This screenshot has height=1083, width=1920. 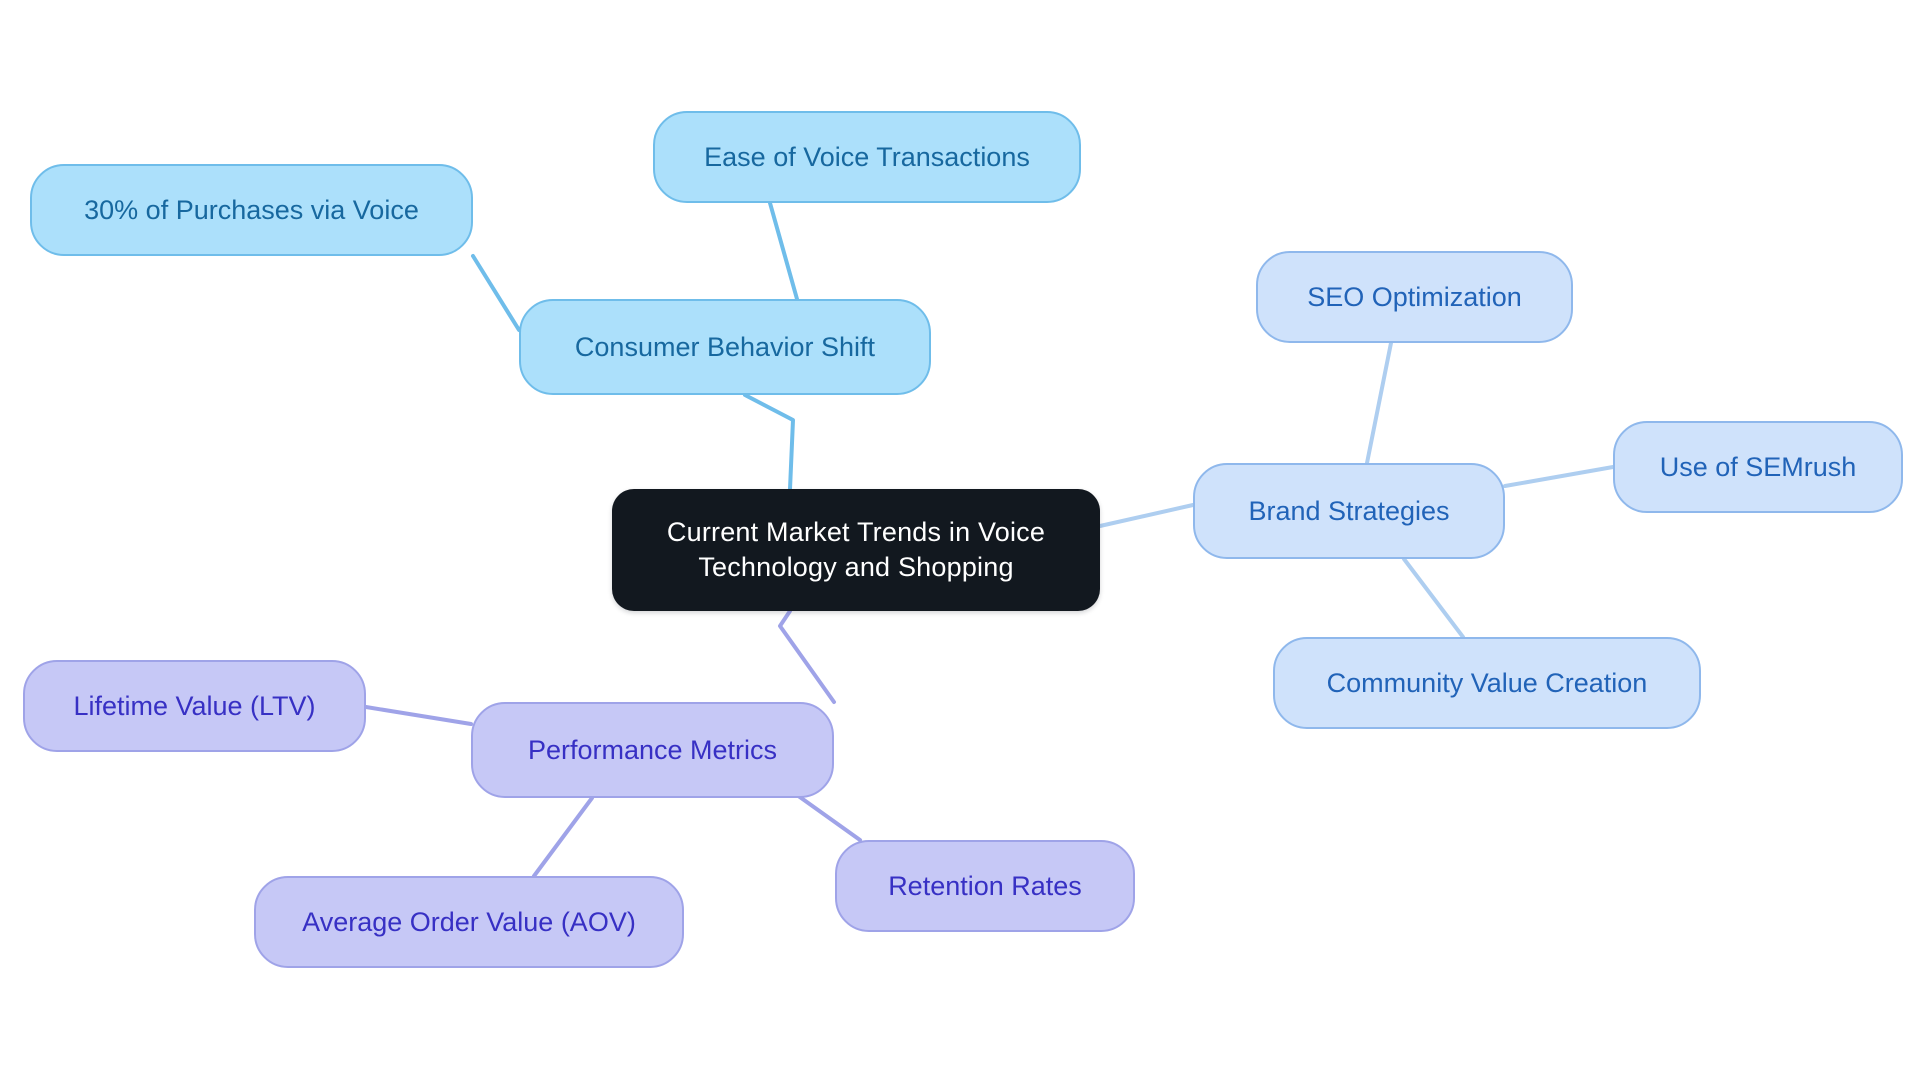 What do you see at coordinates (783, 251) in the screenshot?
I see `edge-consumer-ease` at bounding box center [783, 251].